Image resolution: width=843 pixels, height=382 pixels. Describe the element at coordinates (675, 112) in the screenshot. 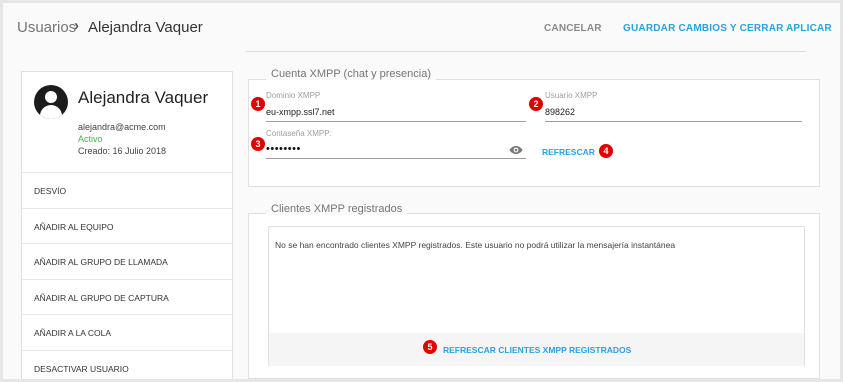

I see `user-field: 898262` at that location.